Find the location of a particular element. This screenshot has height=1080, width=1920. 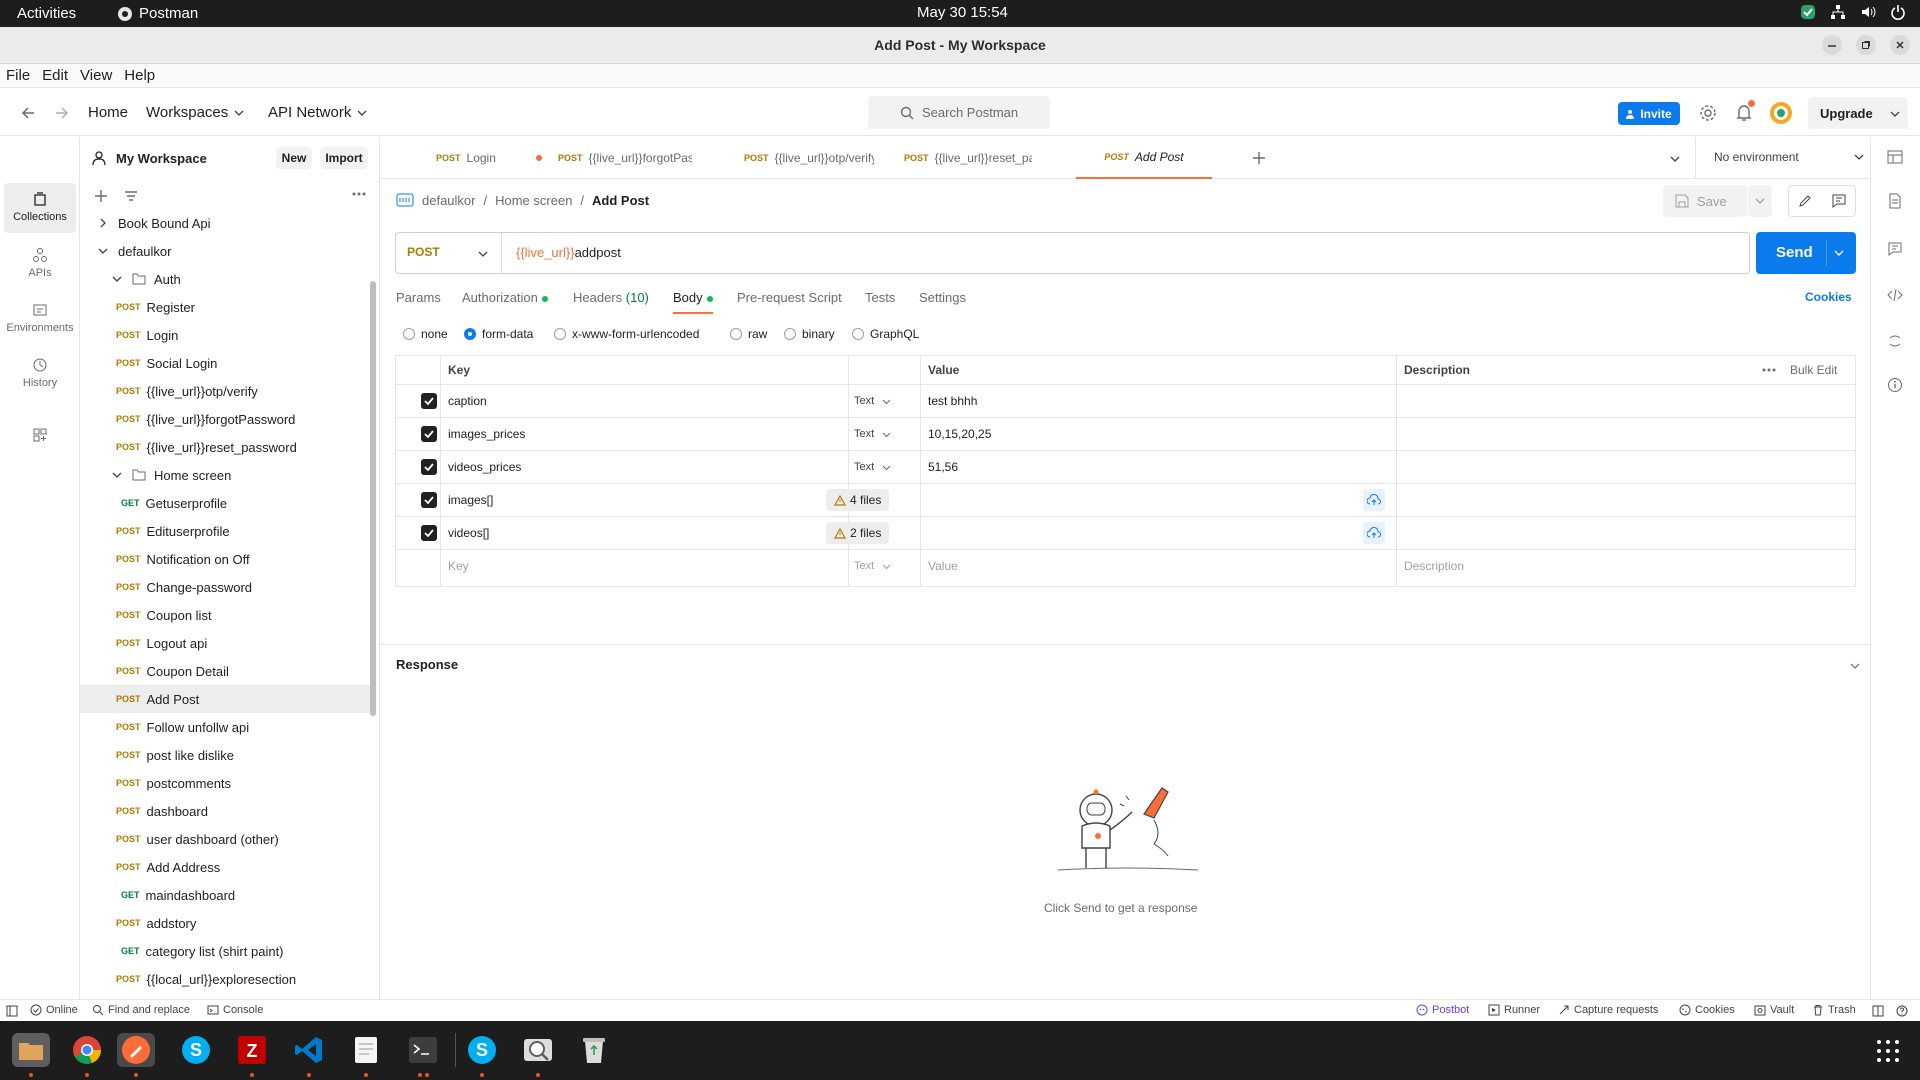

power-icon is located at coordinates (1898, 12).